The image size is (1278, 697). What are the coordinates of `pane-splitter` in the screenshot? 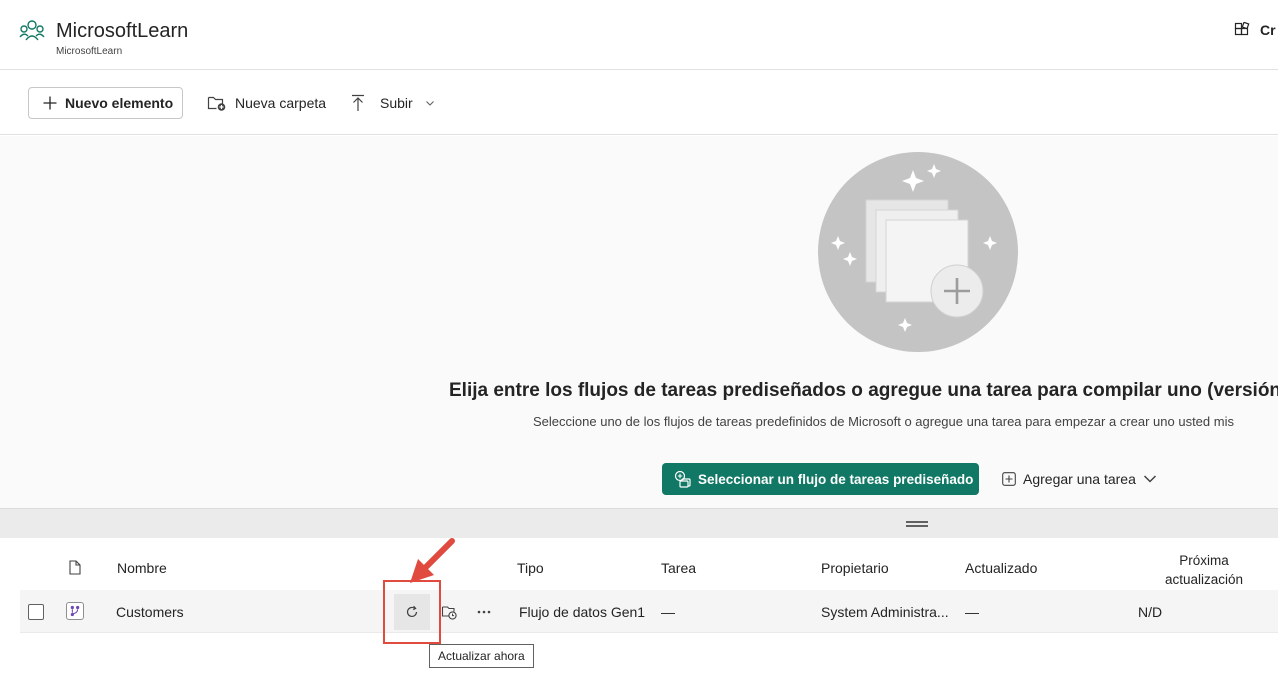 It's located at (639, 523).